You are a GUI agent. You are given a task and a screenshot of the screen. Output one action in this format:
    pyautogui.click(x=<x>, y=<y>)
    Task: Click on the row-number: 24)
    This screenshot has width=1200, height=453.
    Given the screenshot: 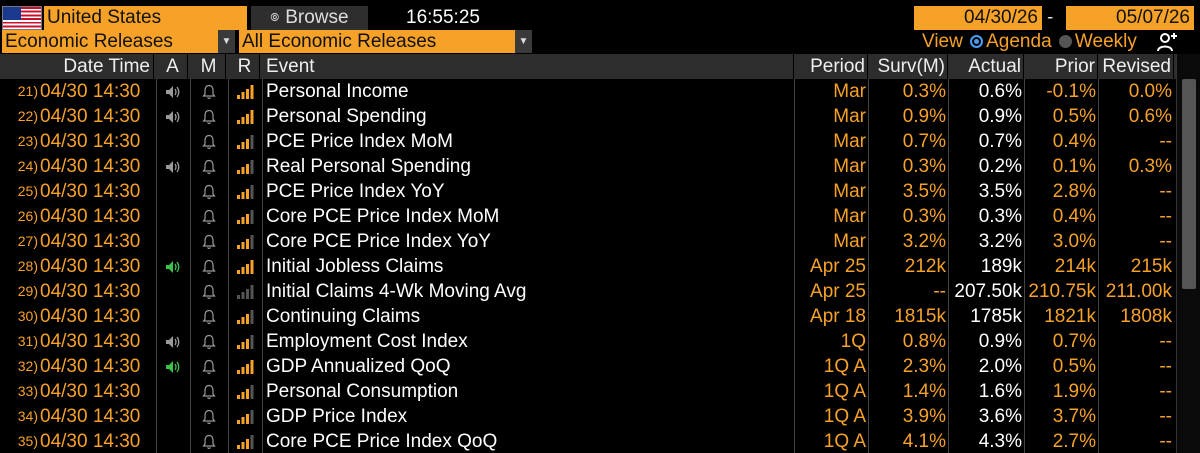 What is the action you would take?
    pyautogui.click(x=19, y=166)
    